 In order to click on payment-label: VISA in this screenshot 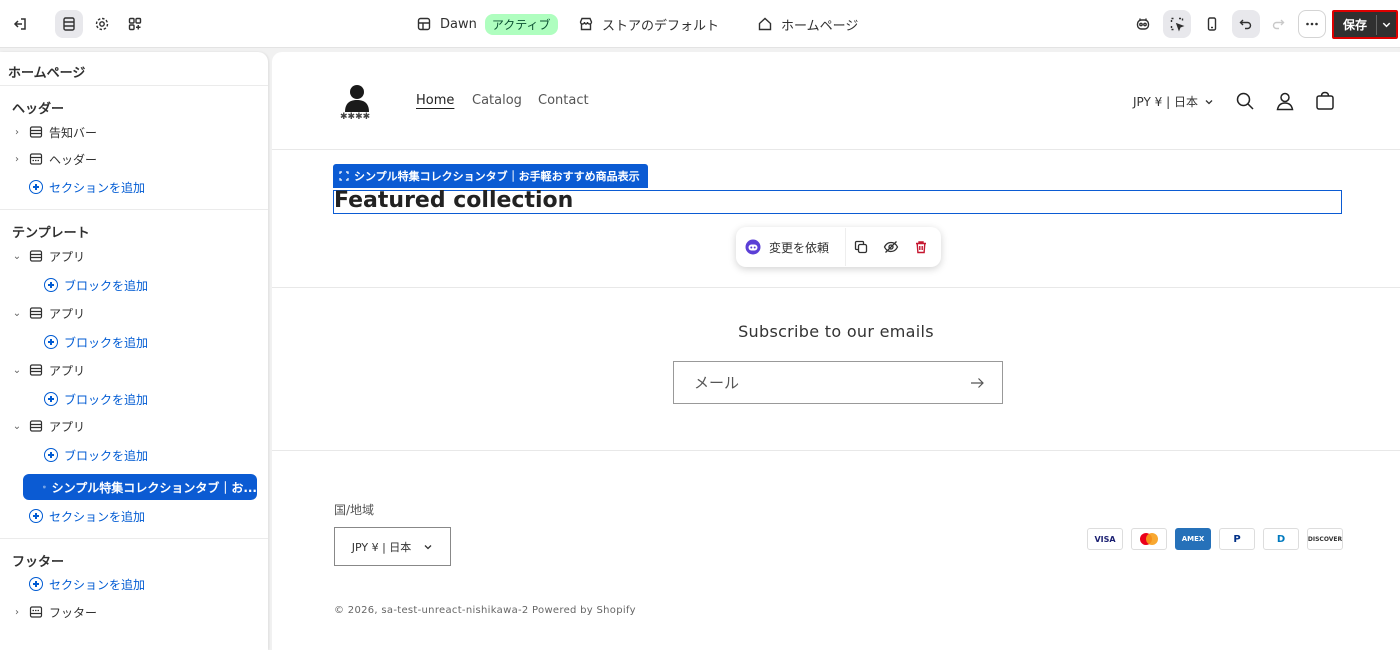, I will do `click(1105, 539)`.